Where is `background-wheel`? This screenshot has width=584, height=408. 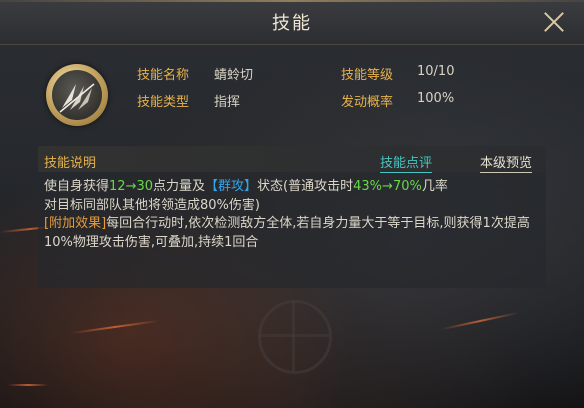 background-wheel is located at coordinates (295, 337).